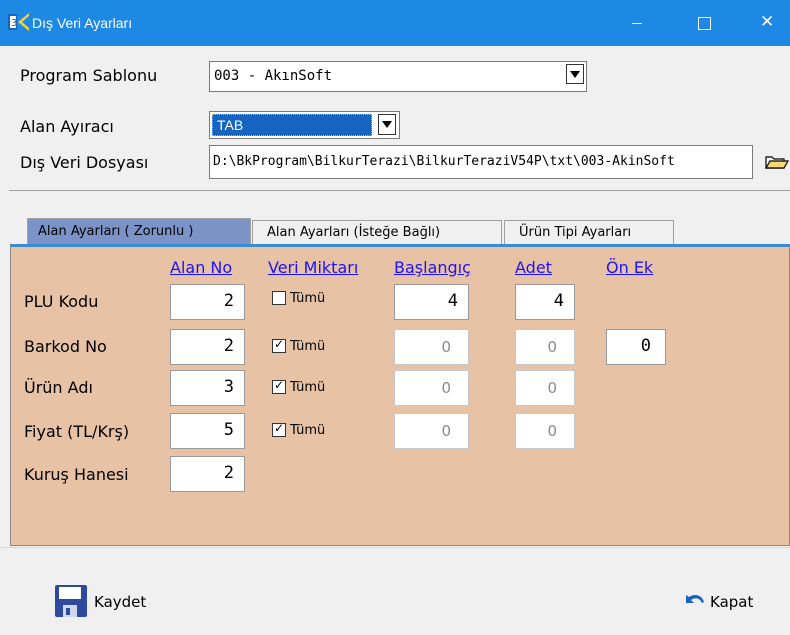  I want to click on tab-label: Ürün Tipi Ayarları, so click(575, 232).